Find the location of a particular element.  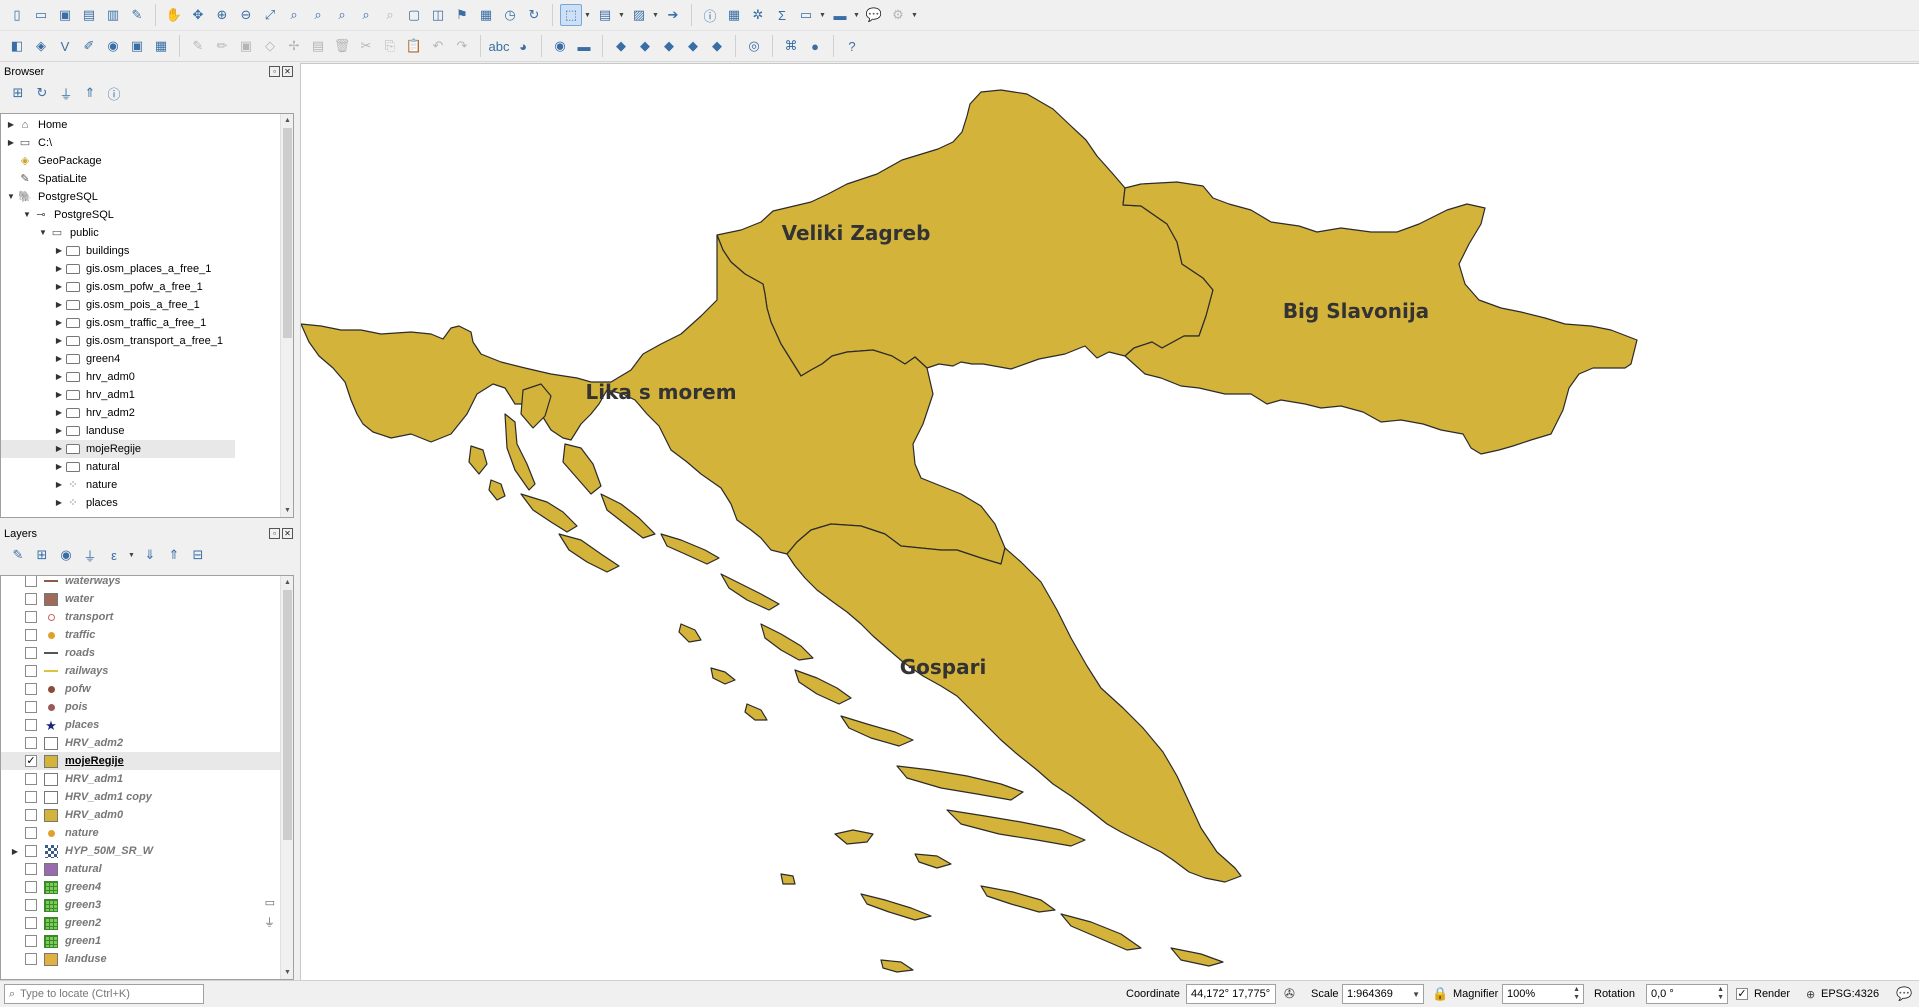

add-selected-layers-icon: ⊞ is located at coordinates (18, 93).